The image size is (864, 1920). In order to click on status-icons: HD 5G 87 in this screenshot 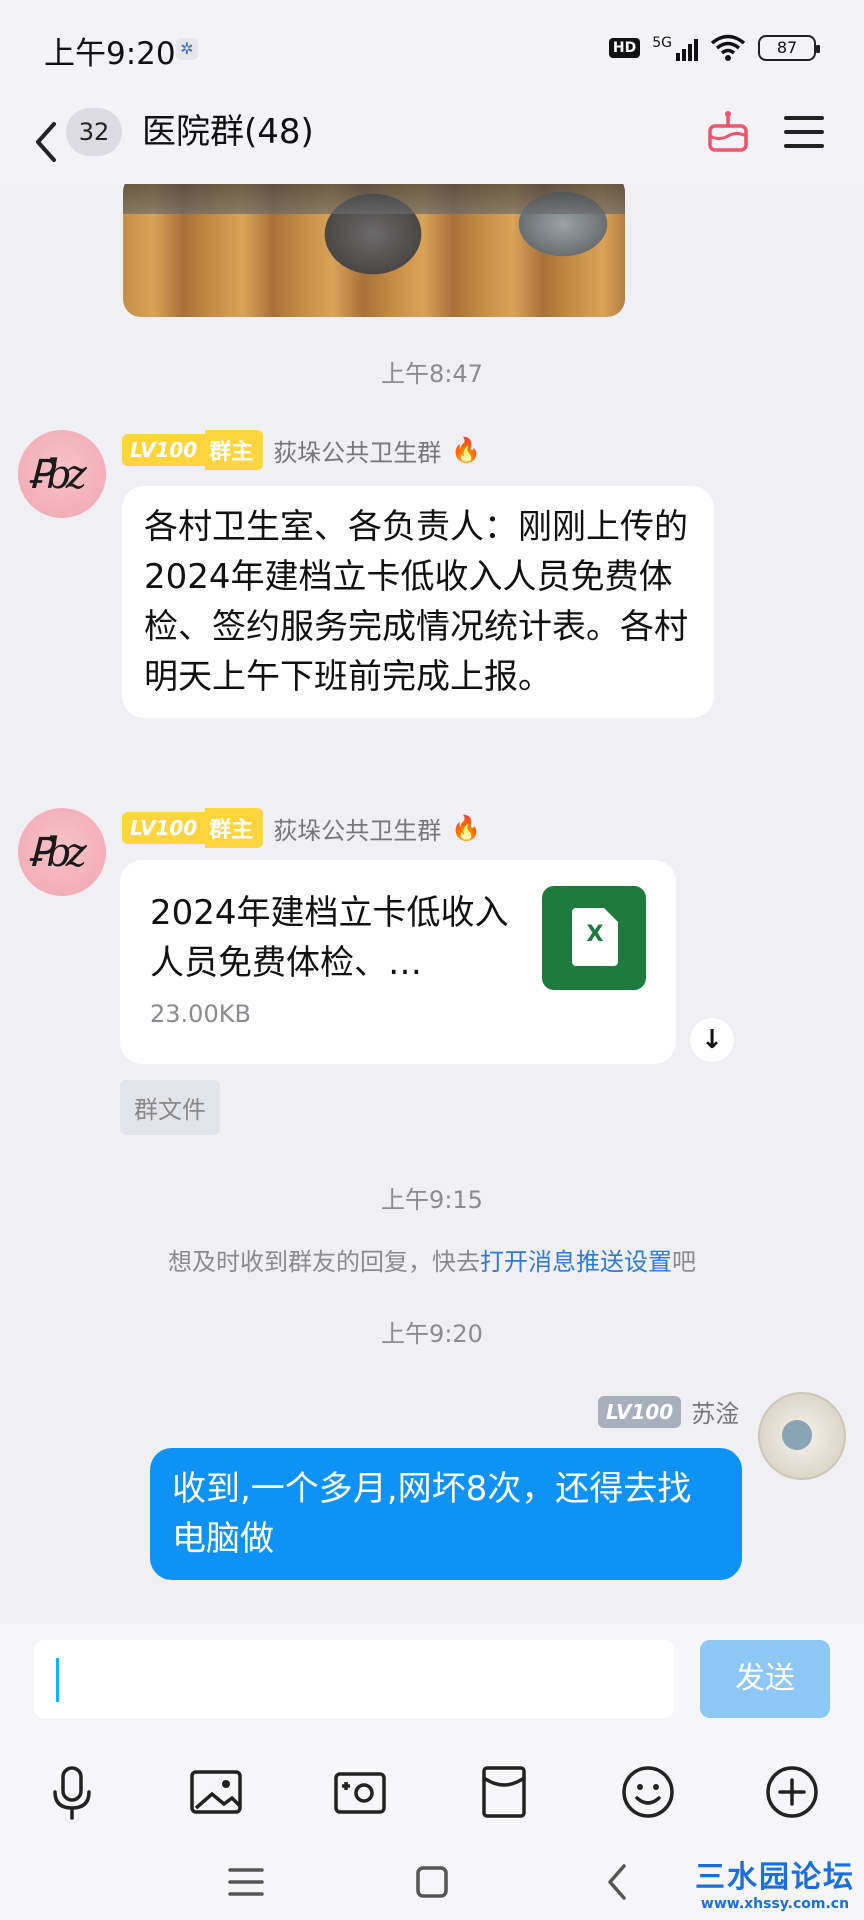, I will do `click(714, 48)`.